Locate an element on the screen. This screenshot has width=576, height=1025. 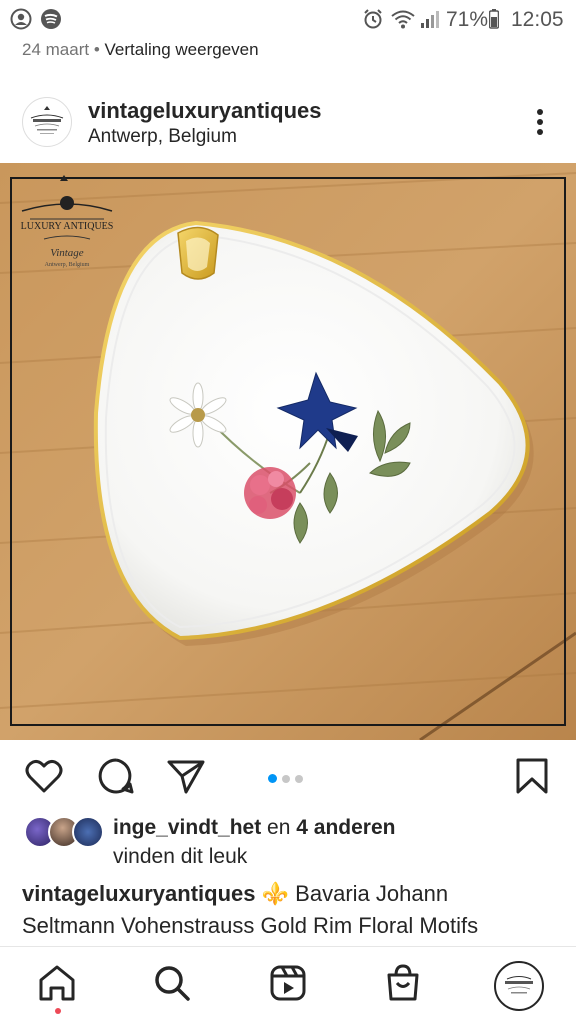
comment-icon is located at coordinates (116, 776).